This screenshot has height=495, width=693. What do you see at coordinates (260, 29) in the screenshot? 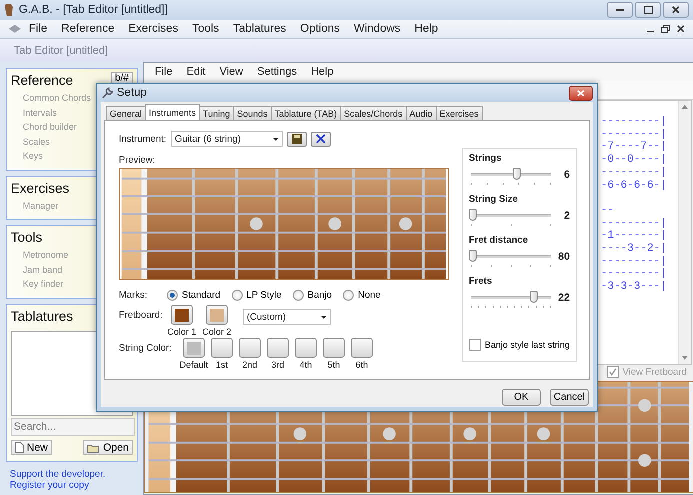
I see `menu-item: Tablatures` at bounding box center [260, 29].